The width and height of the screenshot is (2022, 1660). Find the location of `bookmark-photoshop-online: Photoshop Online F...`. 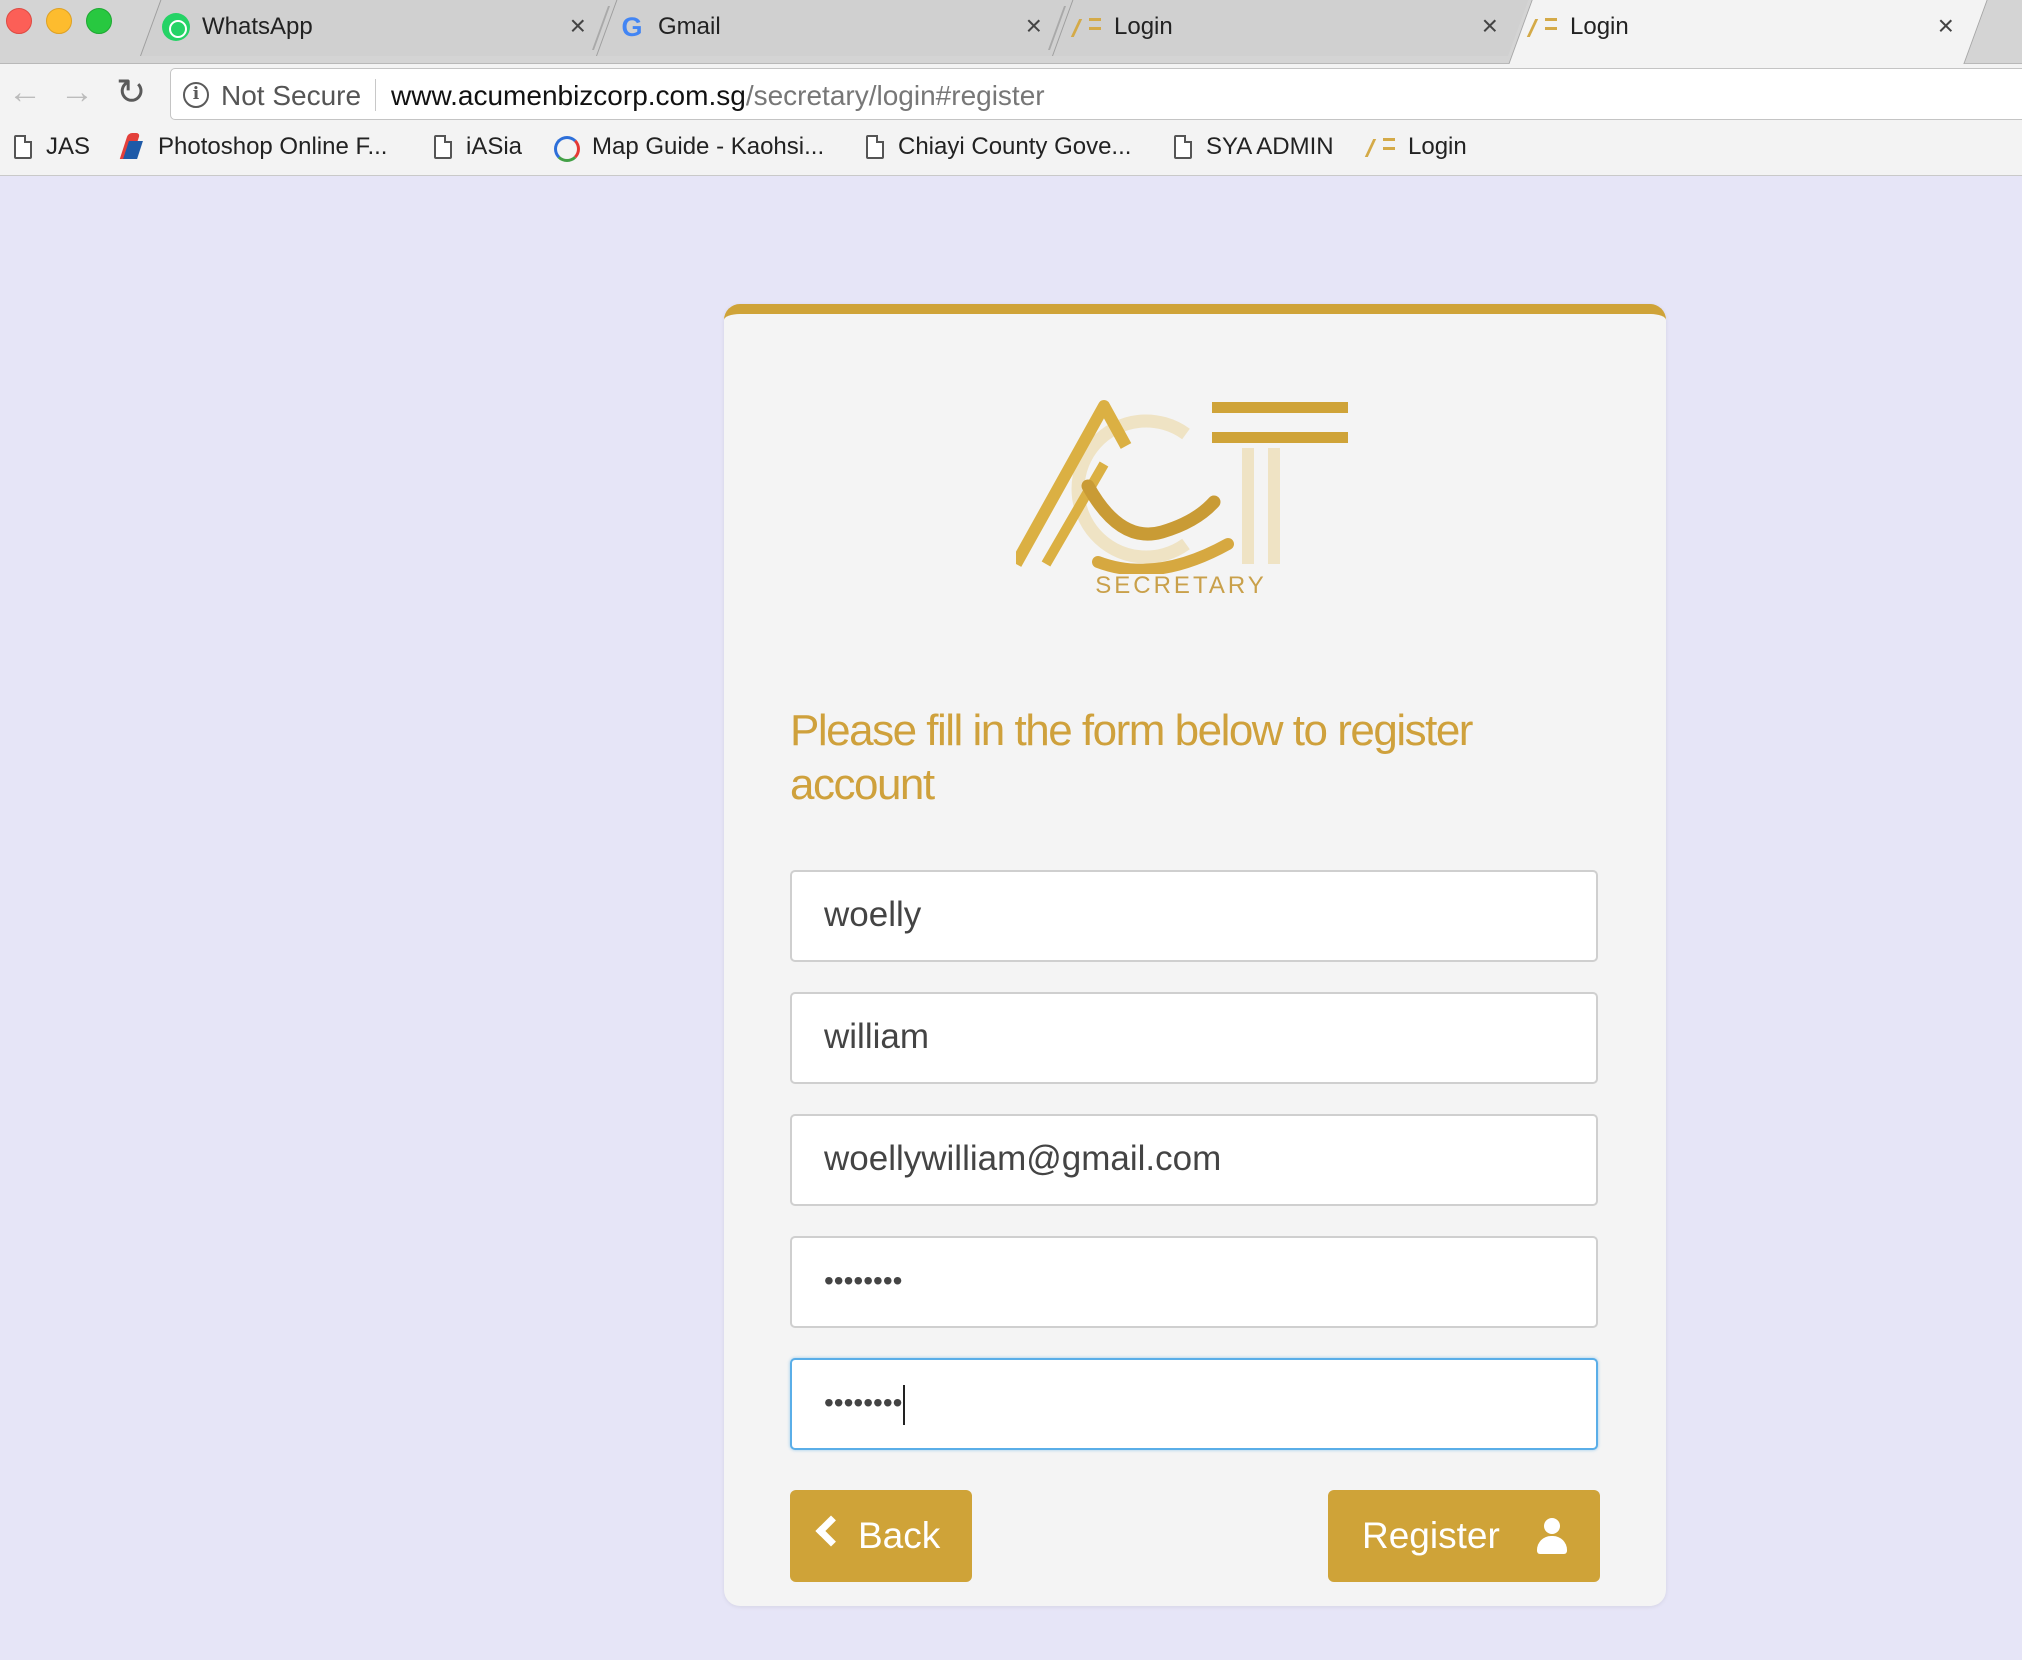

bookmark-photoshop-online: Photoshop Online F... is located at coordinates (253, 147).